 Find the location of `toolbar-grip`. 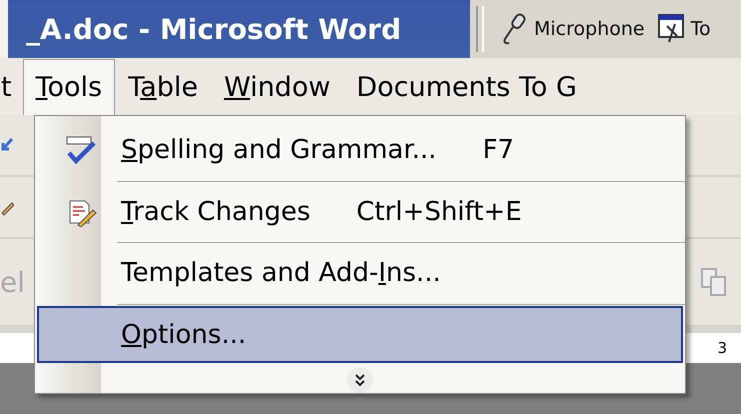

toolbar-grip is located at coordinates (480, 29).